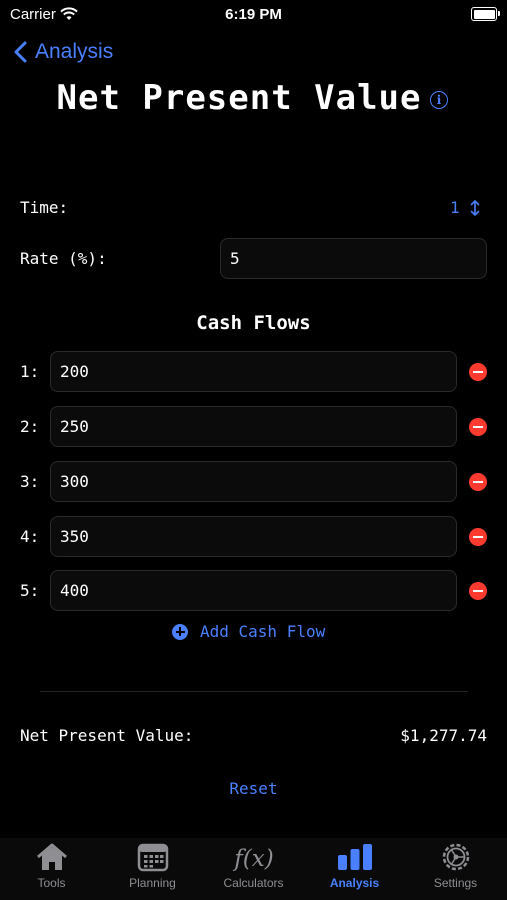 Image resolution: width=507 pixels, height=900 pixels. Describe the element at coordinates (478, 482) in the screenshot. I see `remove-cash-flow-3-icon` at that location.